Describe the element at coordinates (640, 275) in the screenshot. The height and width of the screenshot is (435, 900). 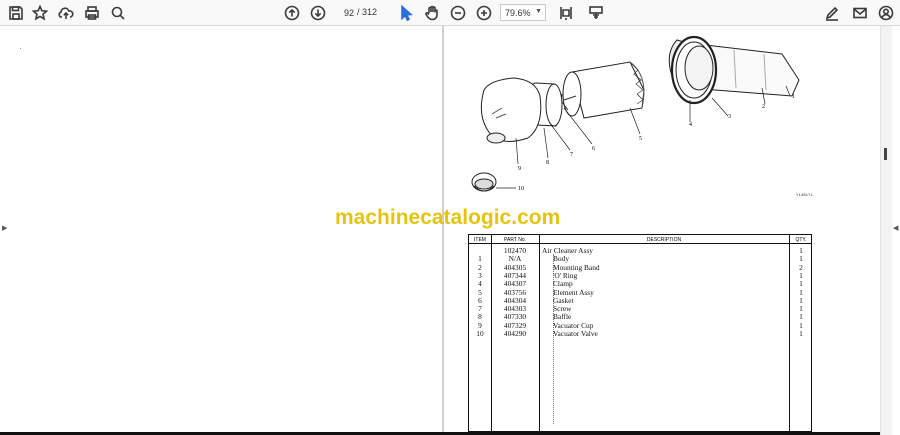
I see `table-row: 3 407344 'O' Ring 1` at that location.